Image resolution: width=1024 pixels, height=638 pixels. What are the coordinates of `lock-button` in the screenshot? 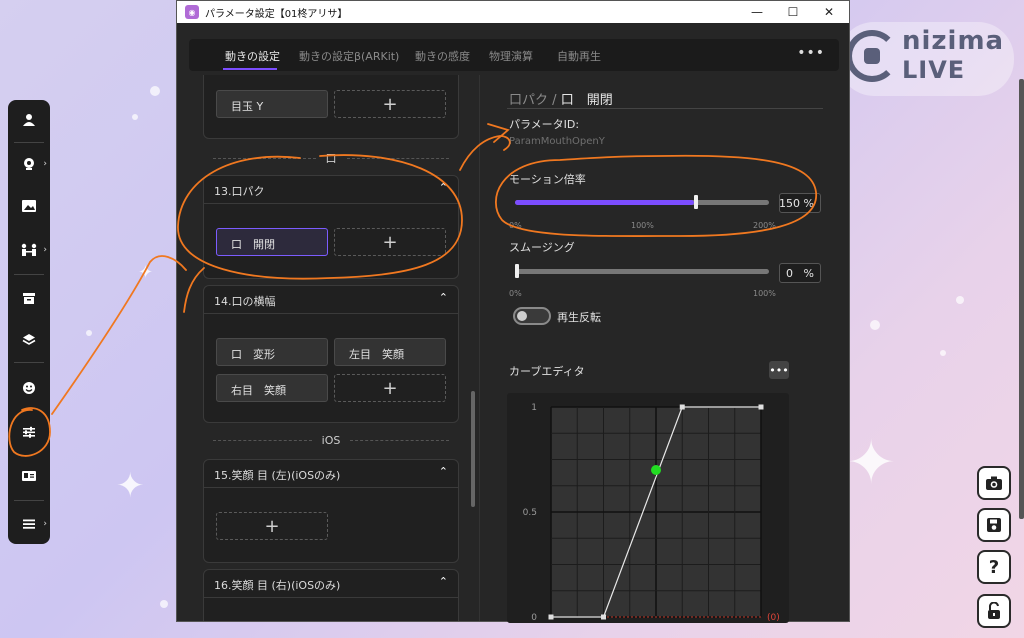 It's located at (994, 611).